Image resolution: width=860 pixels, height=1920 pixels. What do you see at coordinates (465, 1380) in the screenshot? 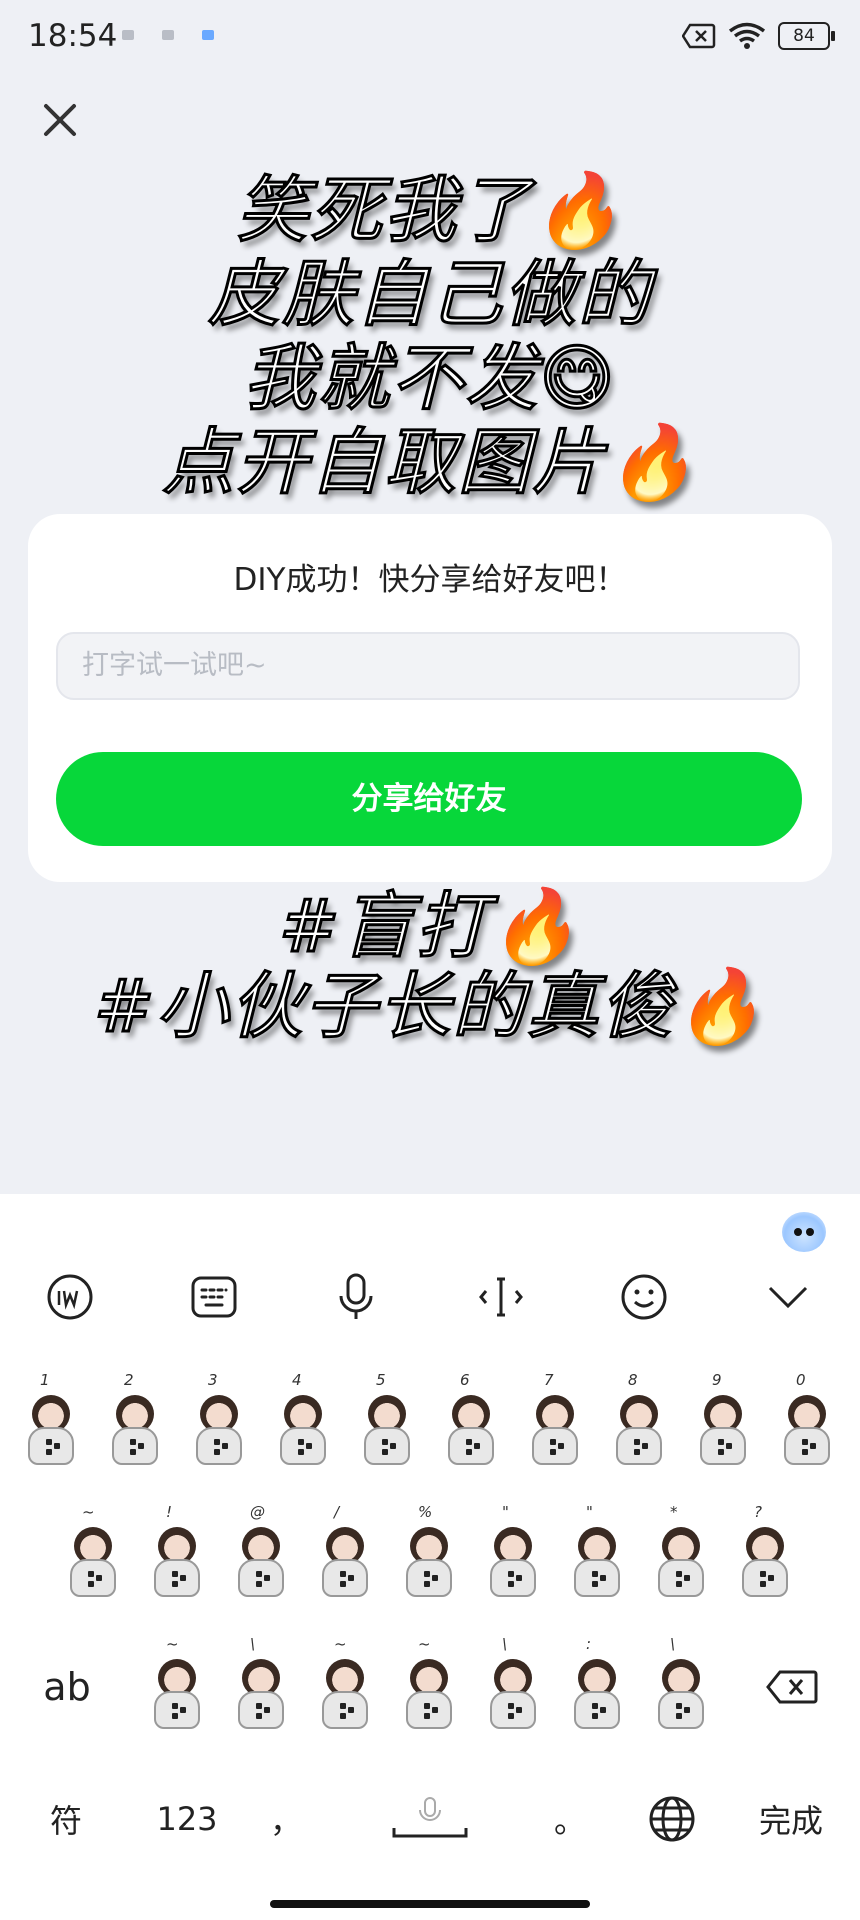
I see `key-label: 6` at bounding box center [465, 1380].